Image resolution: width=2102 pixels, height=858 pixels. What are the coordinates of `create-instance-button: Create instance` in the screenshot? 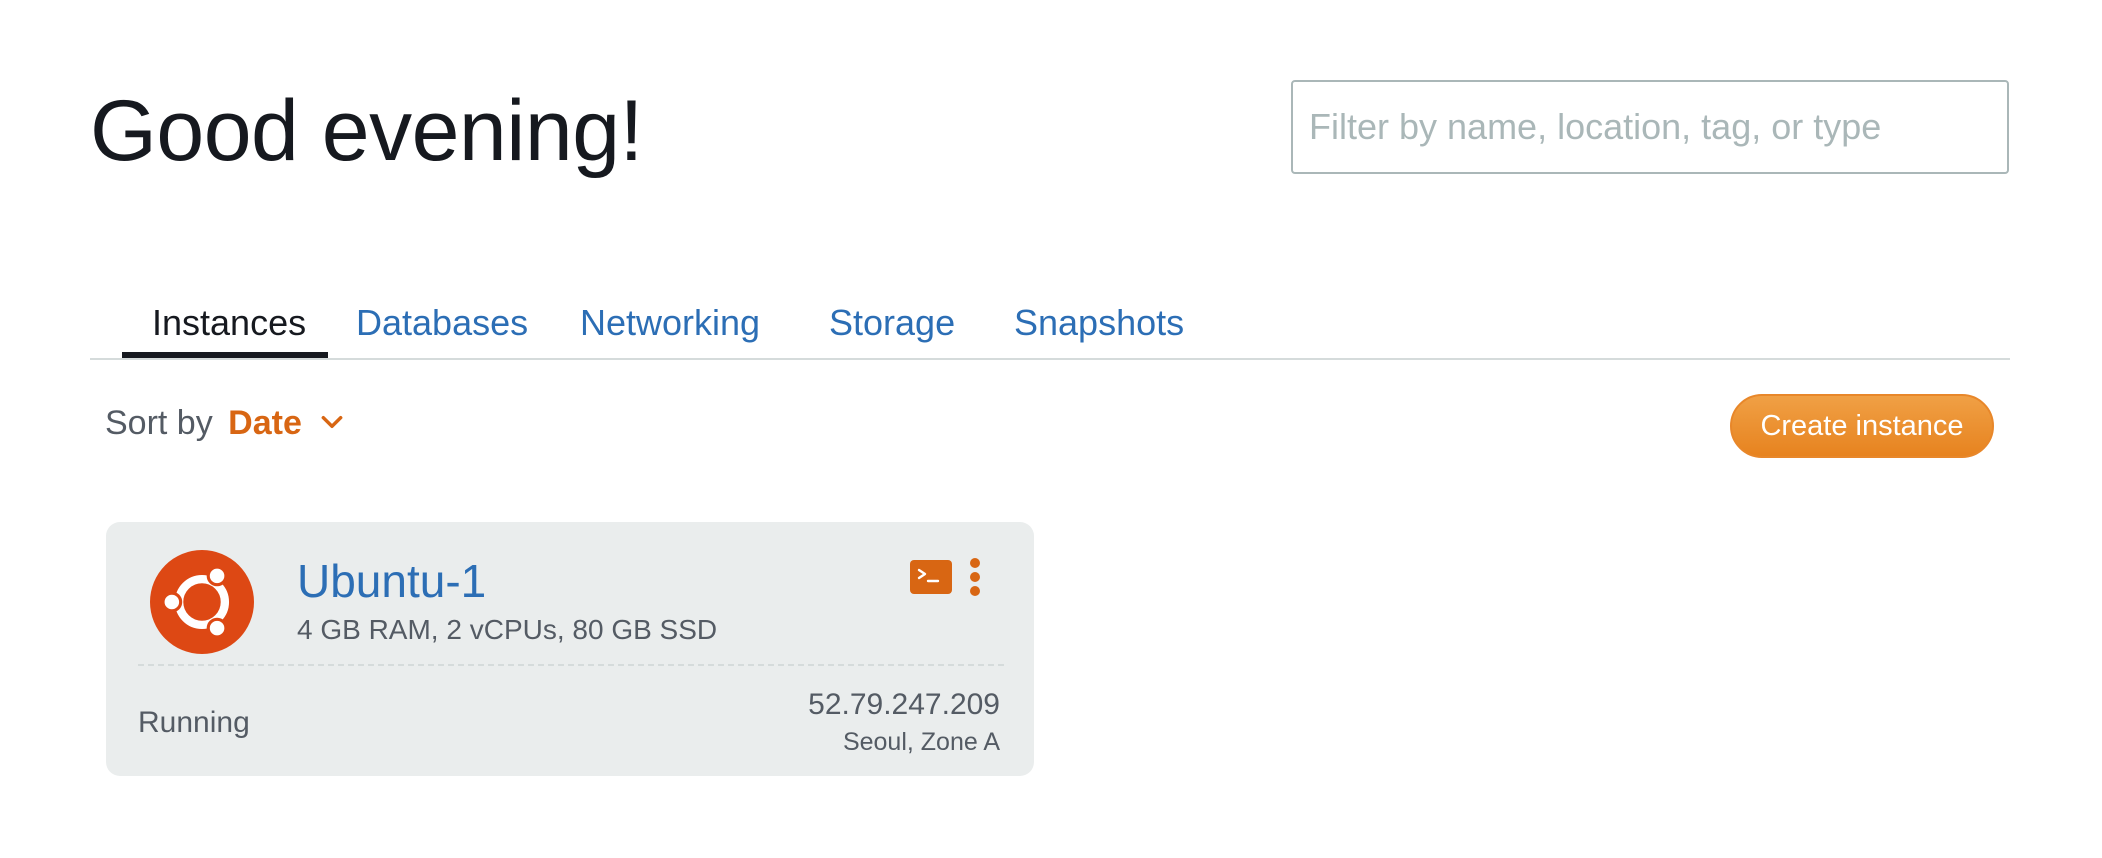 It's located at (1862, 426).